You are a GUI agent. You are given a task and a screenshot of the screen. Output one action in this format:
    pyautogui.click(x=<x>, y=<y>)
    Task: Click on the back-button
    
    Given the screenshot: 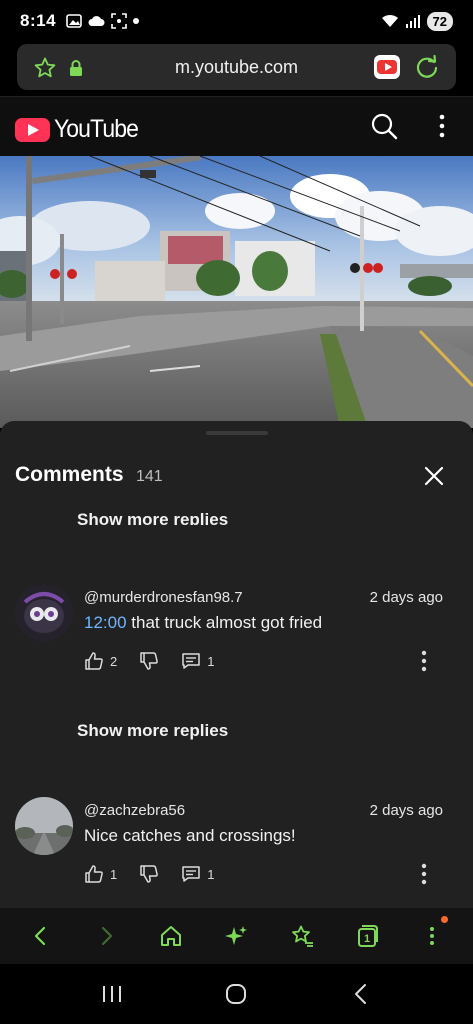 What is the action you would take?
    pyautogui.click(x=41, y=936)
    